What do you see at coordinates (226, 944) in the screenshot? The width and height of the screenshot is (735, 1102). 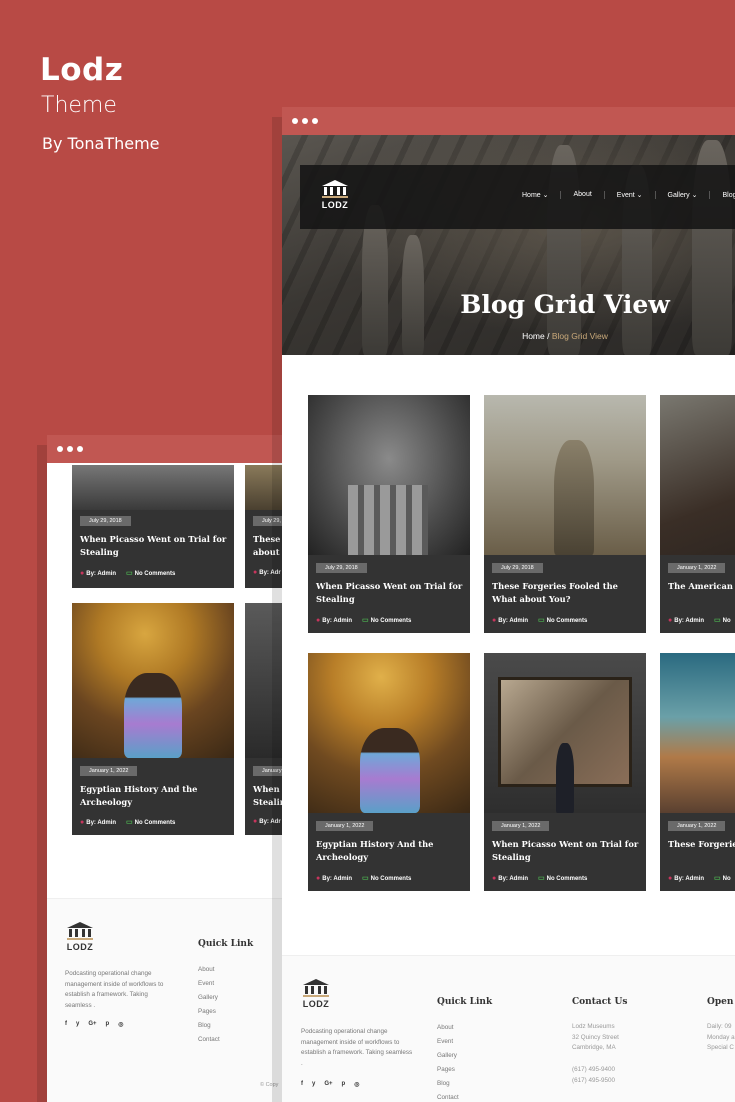 I see `footer-quicklink-title: Quick Link` at bounding box center [226, 944].